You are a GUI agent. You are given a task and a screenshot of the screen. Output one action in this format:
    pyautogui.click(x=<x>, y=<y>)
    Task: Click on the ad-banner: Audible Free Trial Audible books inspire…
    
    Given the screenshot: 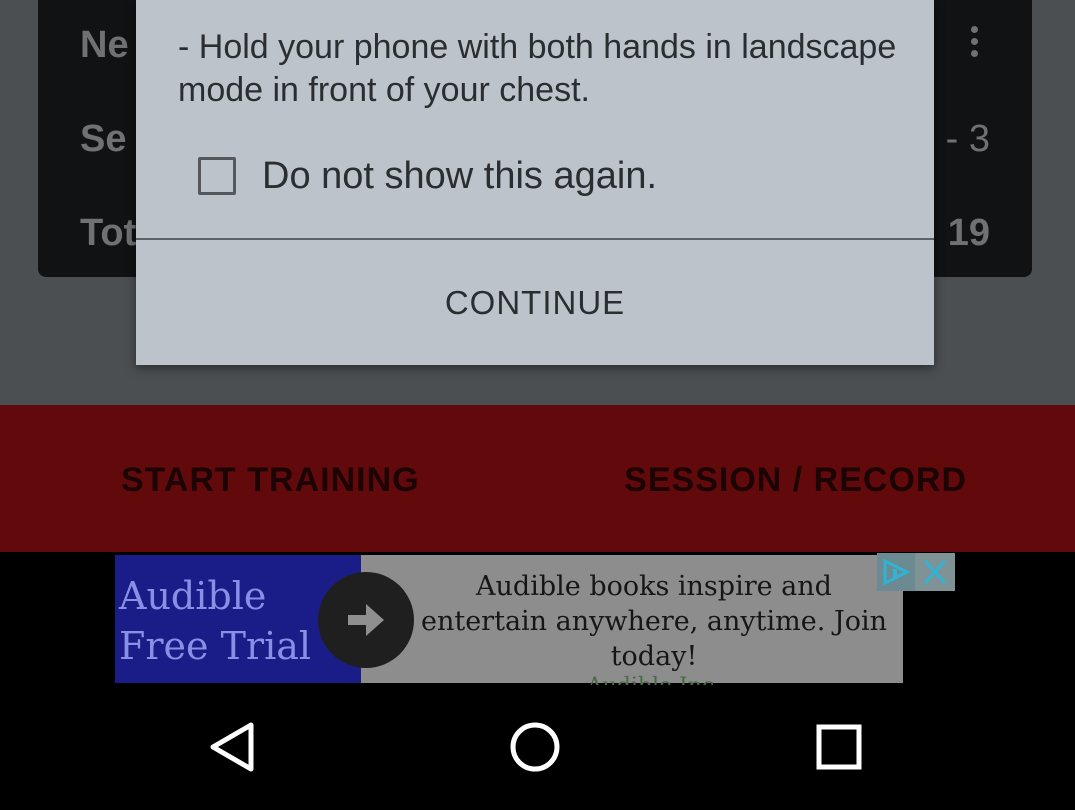 What is the action you would take?
    pyautogui.click(x=509, y=627)
    